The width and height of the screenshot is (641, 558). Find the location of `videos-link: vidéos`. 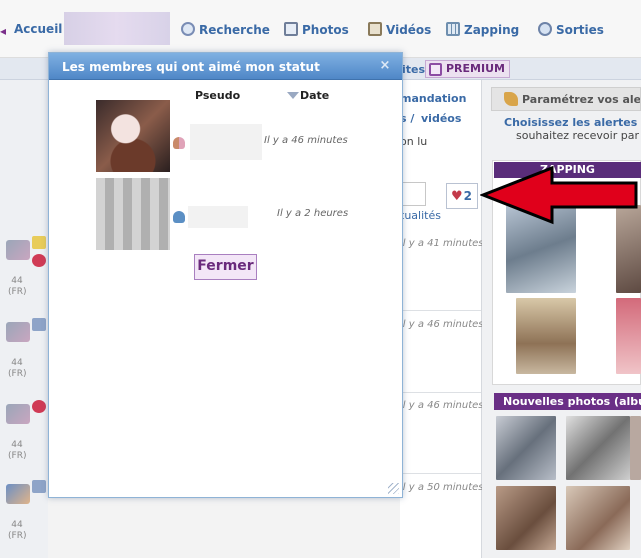

videos-link: vidéos is located at coordinates (441, 118).